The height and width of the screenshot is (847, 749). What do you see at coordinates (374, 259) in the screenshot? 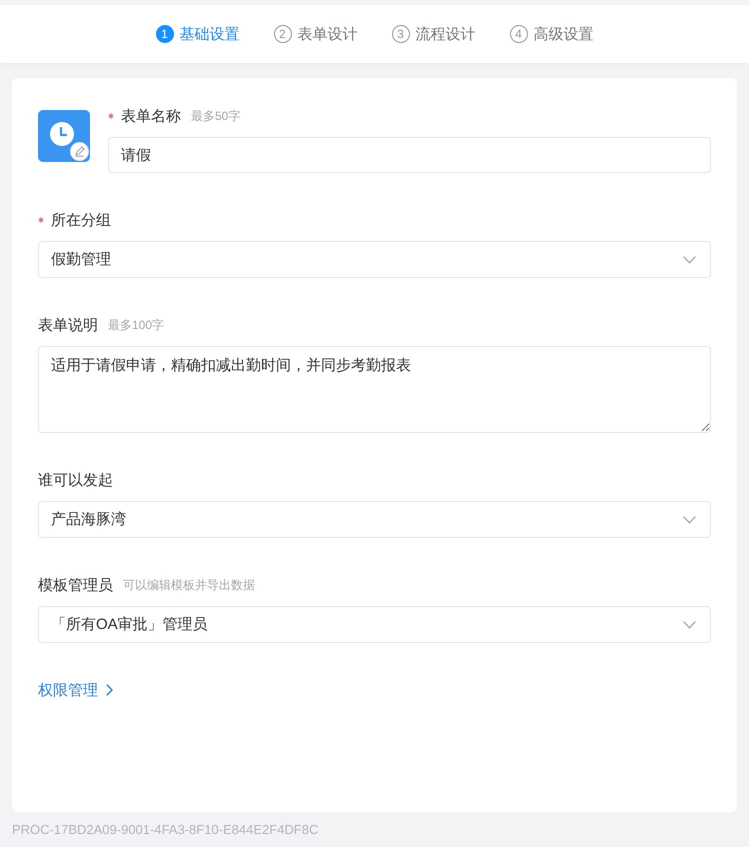
I see `dropdown-select: 假勤管理` at bounding box center [374, 259].